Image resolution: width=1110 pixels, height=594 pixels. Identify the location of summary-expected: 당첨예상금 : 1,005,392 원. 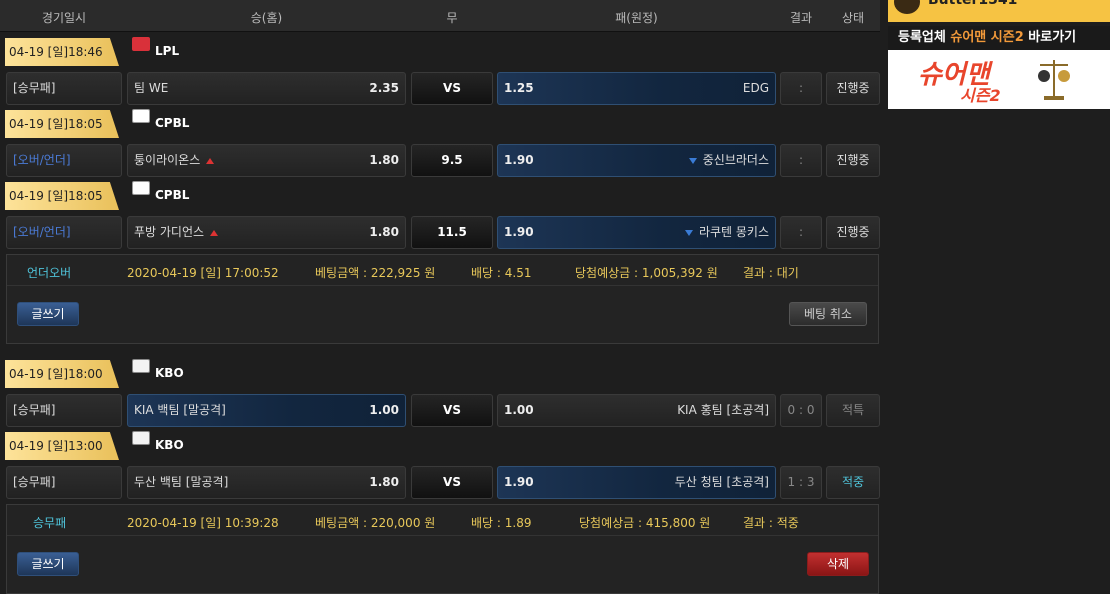
(646, 273).